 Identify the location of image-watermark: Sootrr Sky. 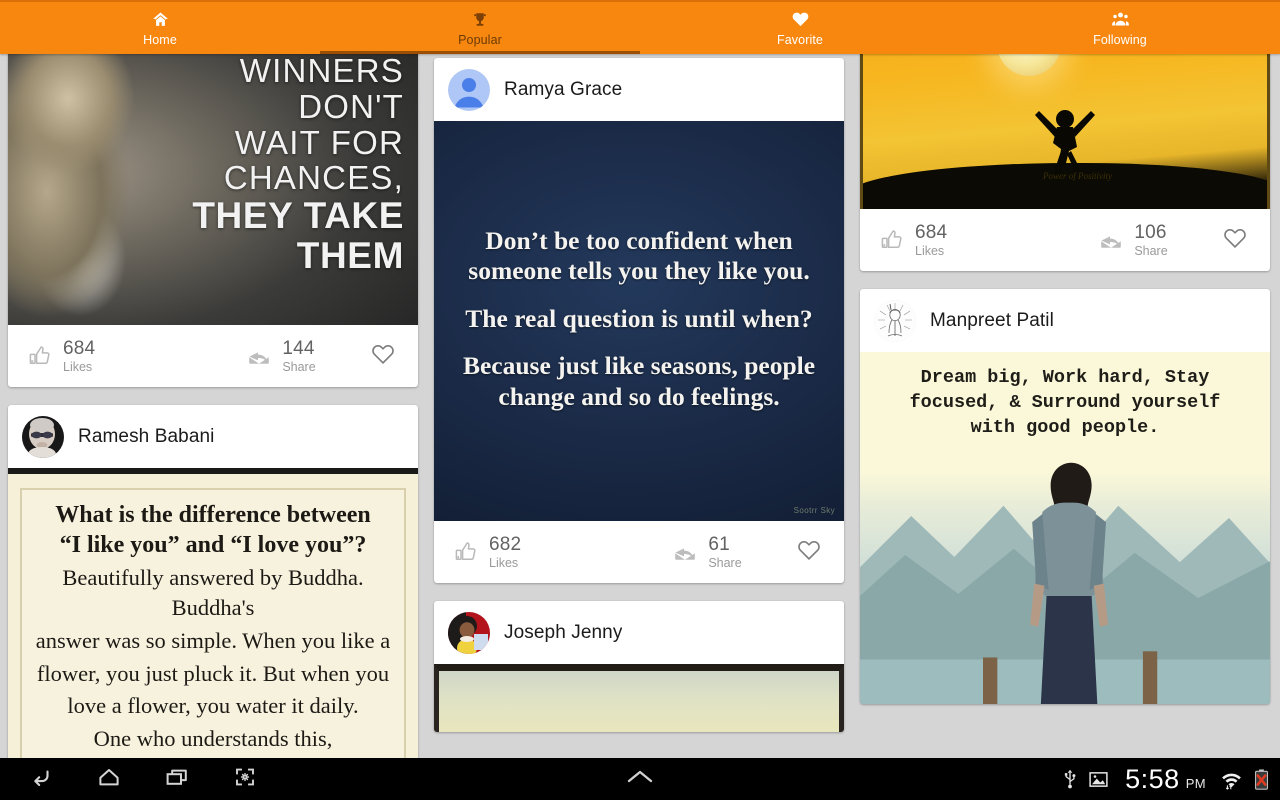
(814, 510).